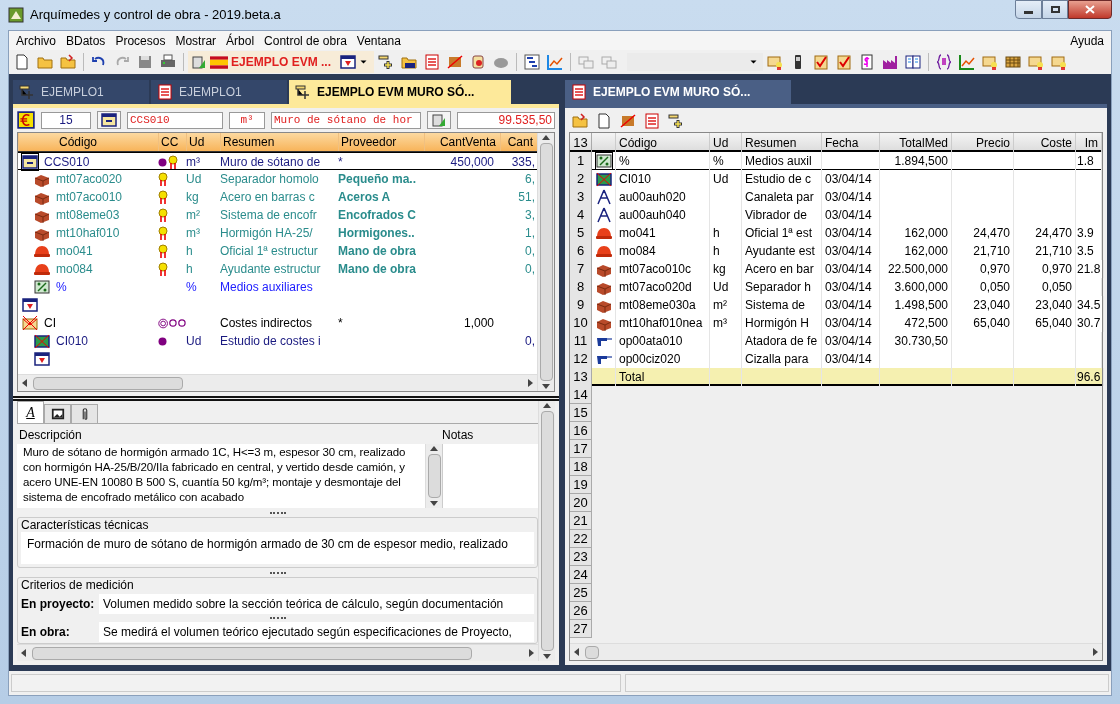 This screenshot has width=1120, height=704. Describe the element at coordinates (36, 40) in the screenshot. I see `menu-item: Archivo` at that location.